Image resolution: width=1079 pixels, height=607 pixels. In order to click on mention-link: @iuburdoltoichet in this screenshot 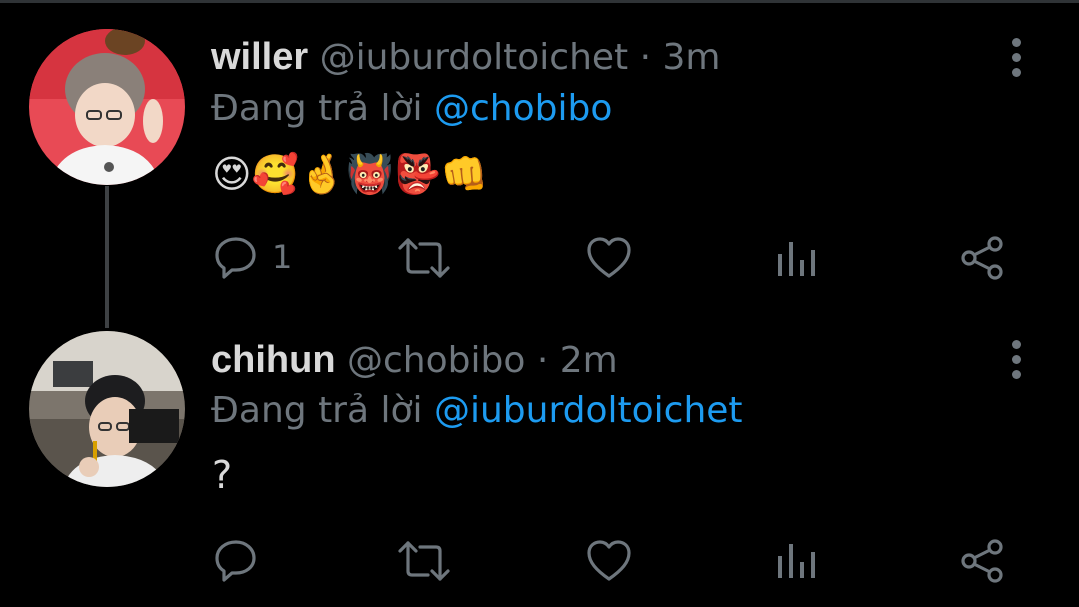, I will do `click(588, 410)`.